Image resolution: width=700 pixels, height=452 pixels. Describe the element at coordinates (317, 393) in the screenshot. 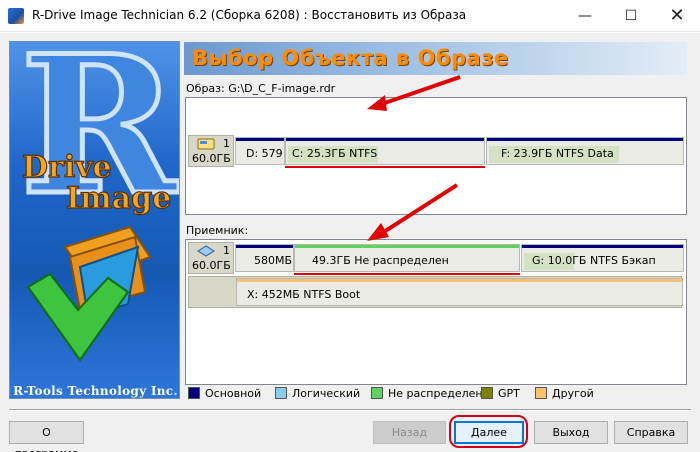

I see `legend-item-logical: Логический` at that location.